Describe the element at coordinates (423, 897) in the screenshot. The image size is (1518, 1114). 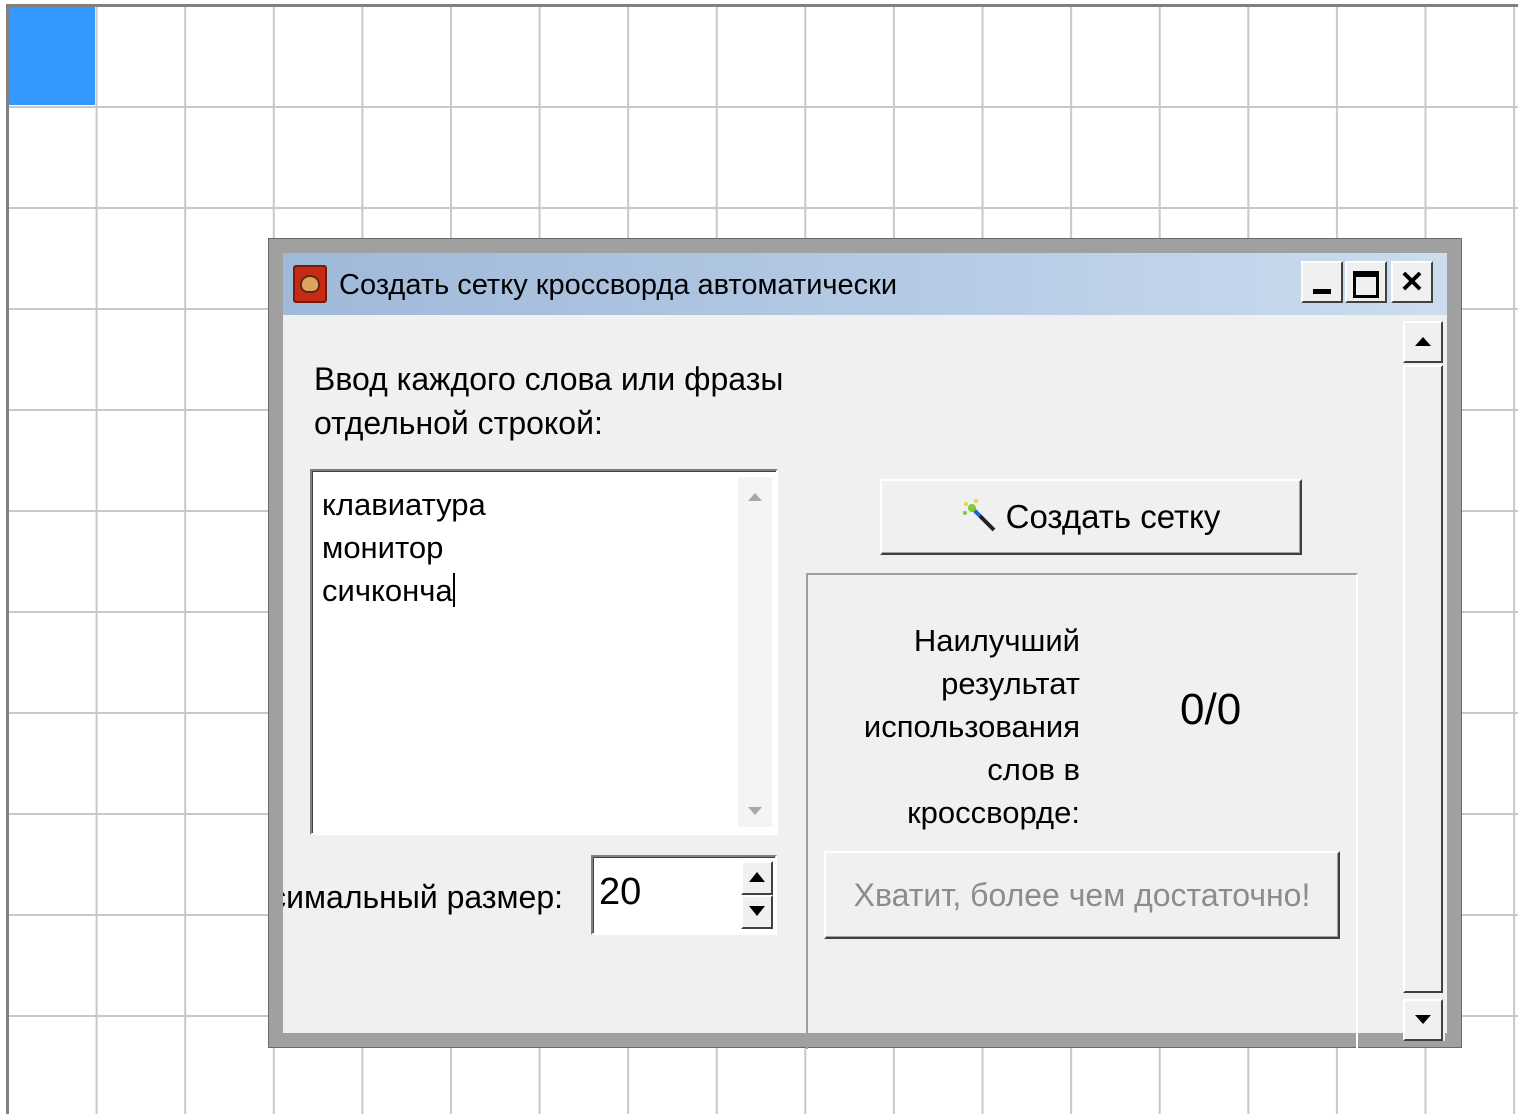
I see `max-size-label: Максимальный размер:` at that location.